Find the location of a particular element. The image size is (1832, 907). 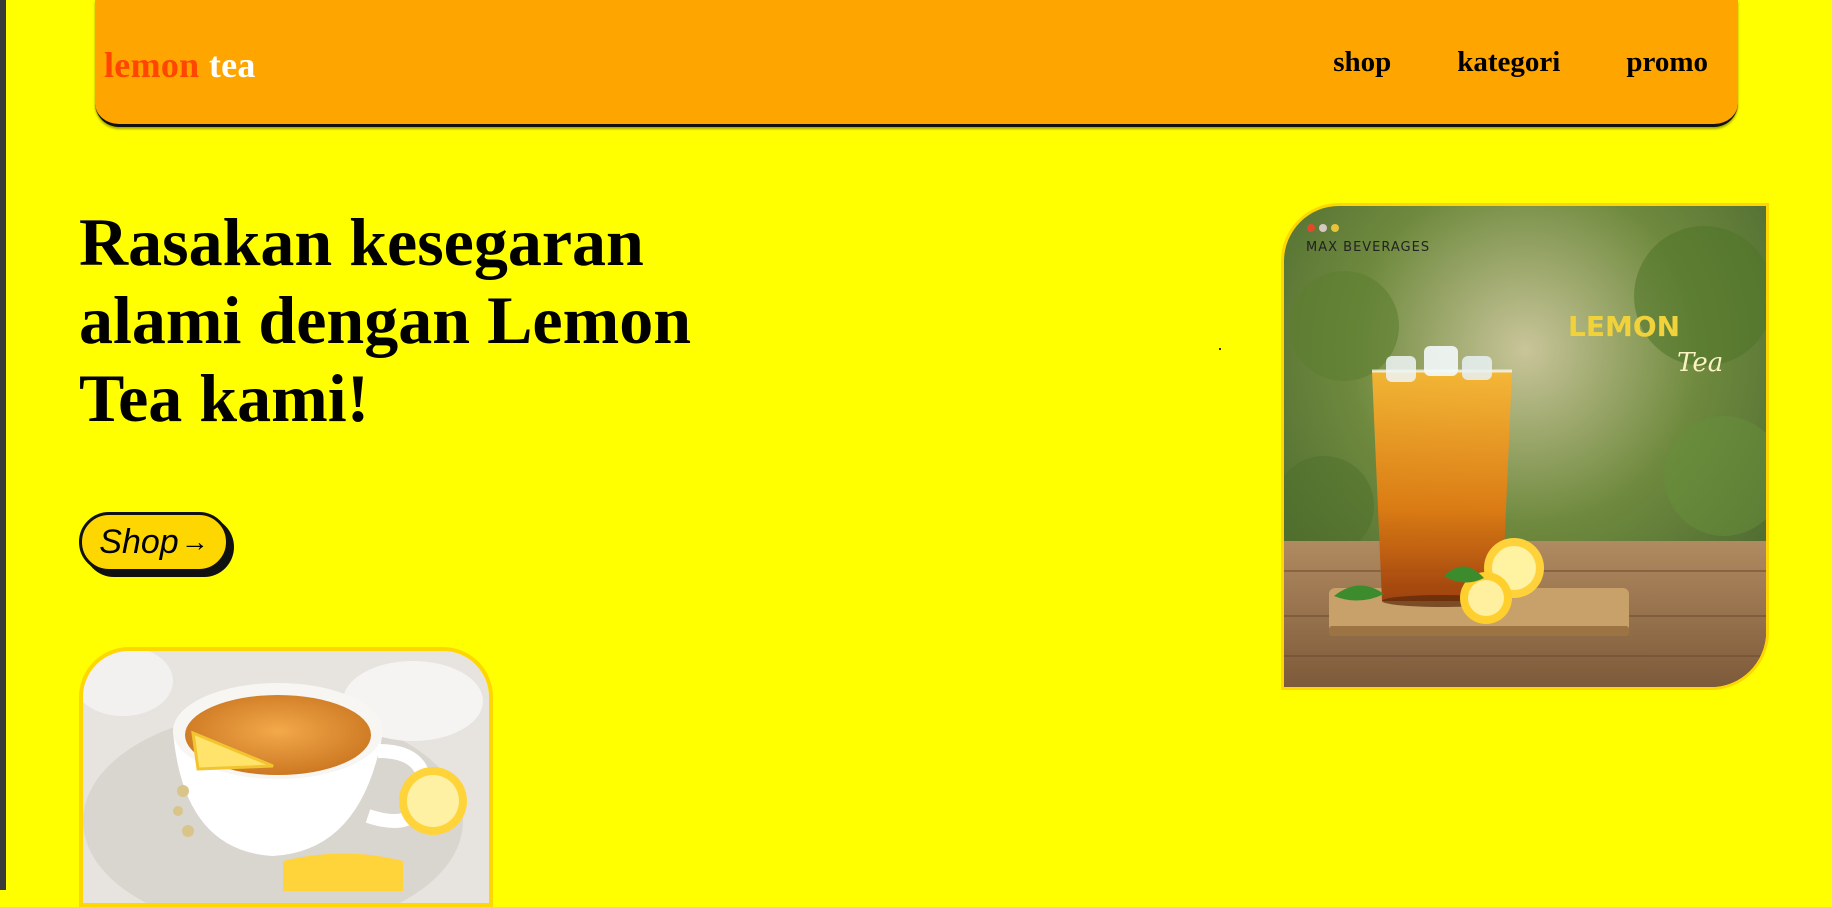

window-left-edge is located at coordinates (3, 445).